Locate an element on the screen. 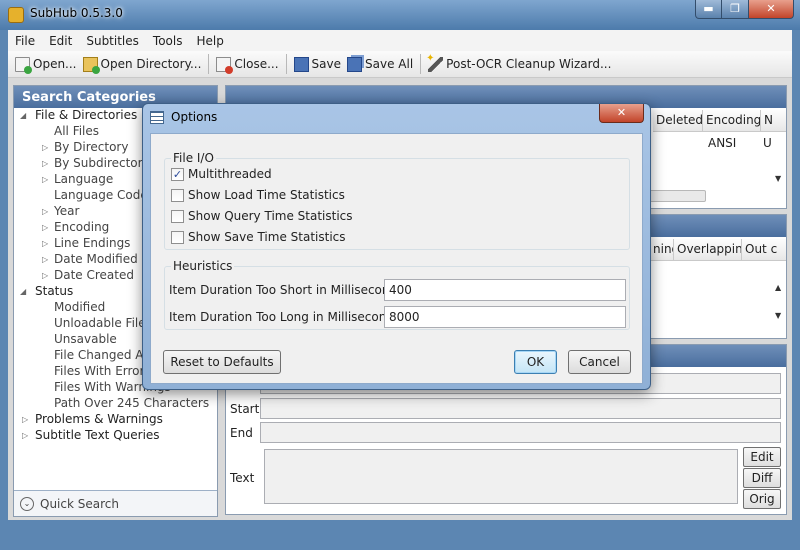 The image size is (800, 550). save-time-checkbox is located at coordinates (177, 237).